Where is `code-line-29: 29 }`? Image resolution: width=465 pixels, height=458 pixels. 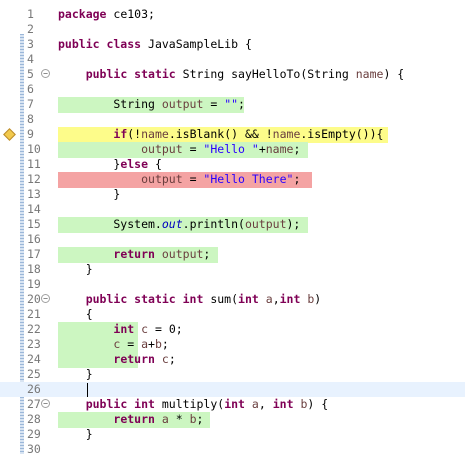
code-line-29: 29 } is located at coordinates (232, 434).